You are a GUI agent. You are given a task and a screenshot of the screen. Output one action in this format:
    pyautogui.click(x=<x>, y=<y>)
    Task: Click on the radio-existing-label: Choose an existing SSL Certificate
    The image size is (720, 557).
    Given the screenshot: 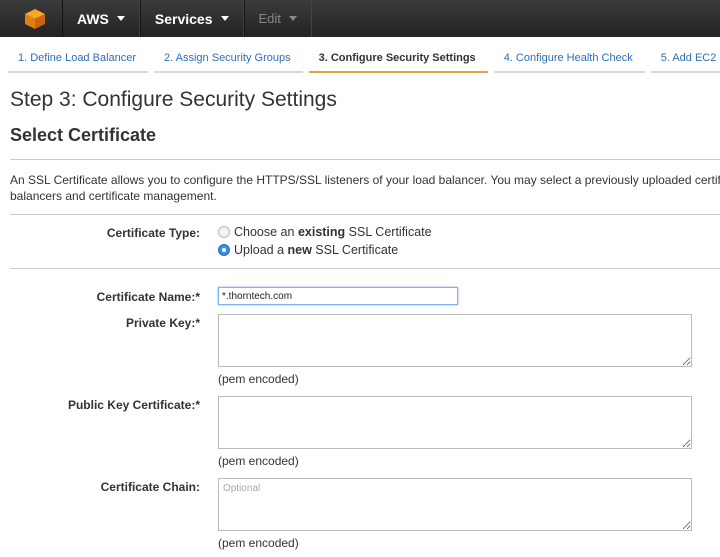 What is the action you would take?
    pyautogui.click(x=333, y=232)
    